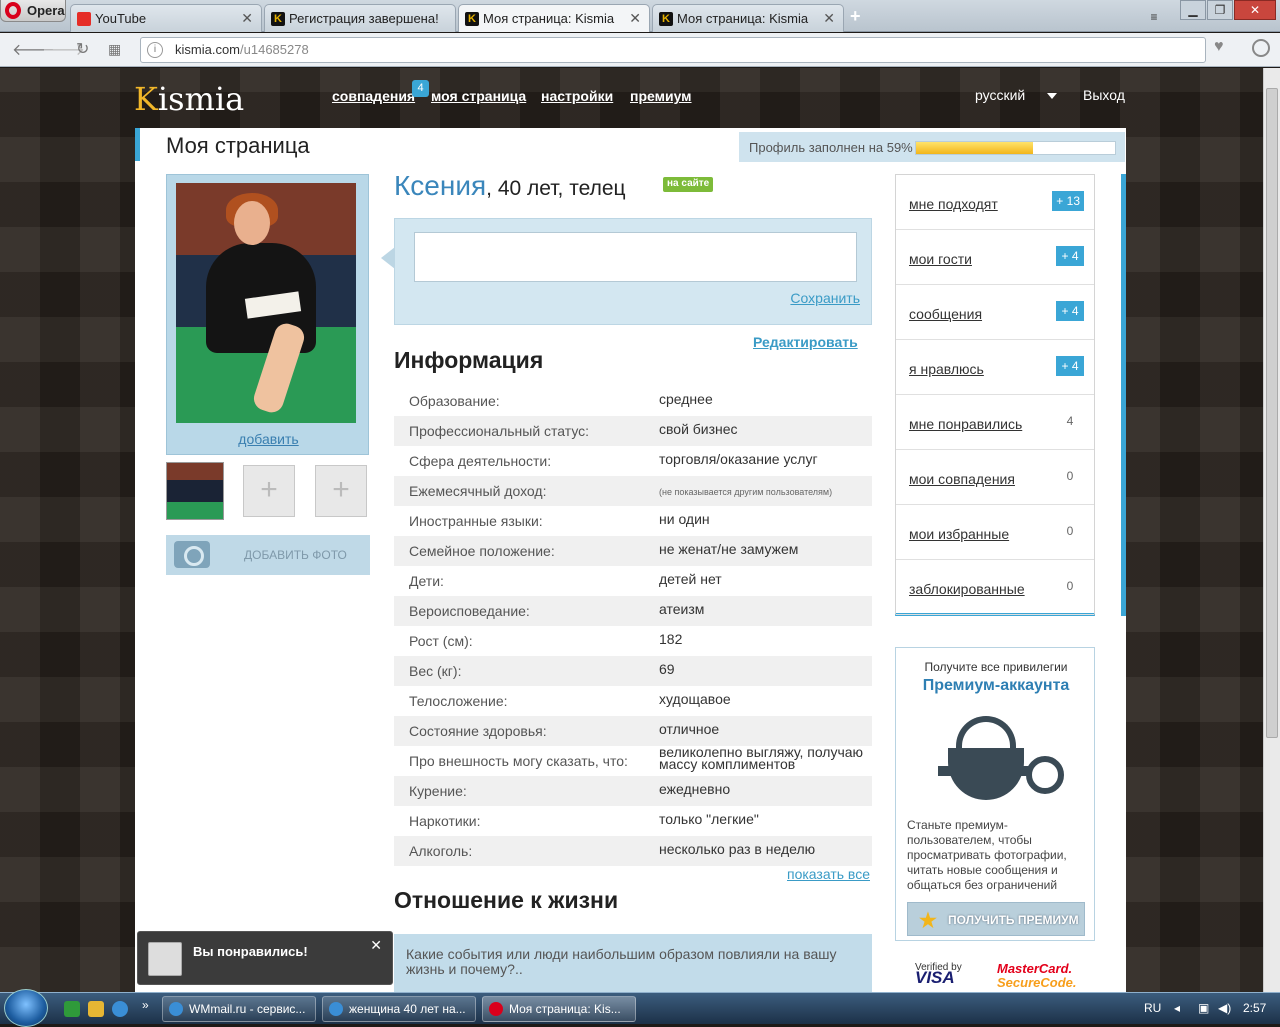  I want to click on bookmark-heart-icon: ♥, so click(1219, 47).